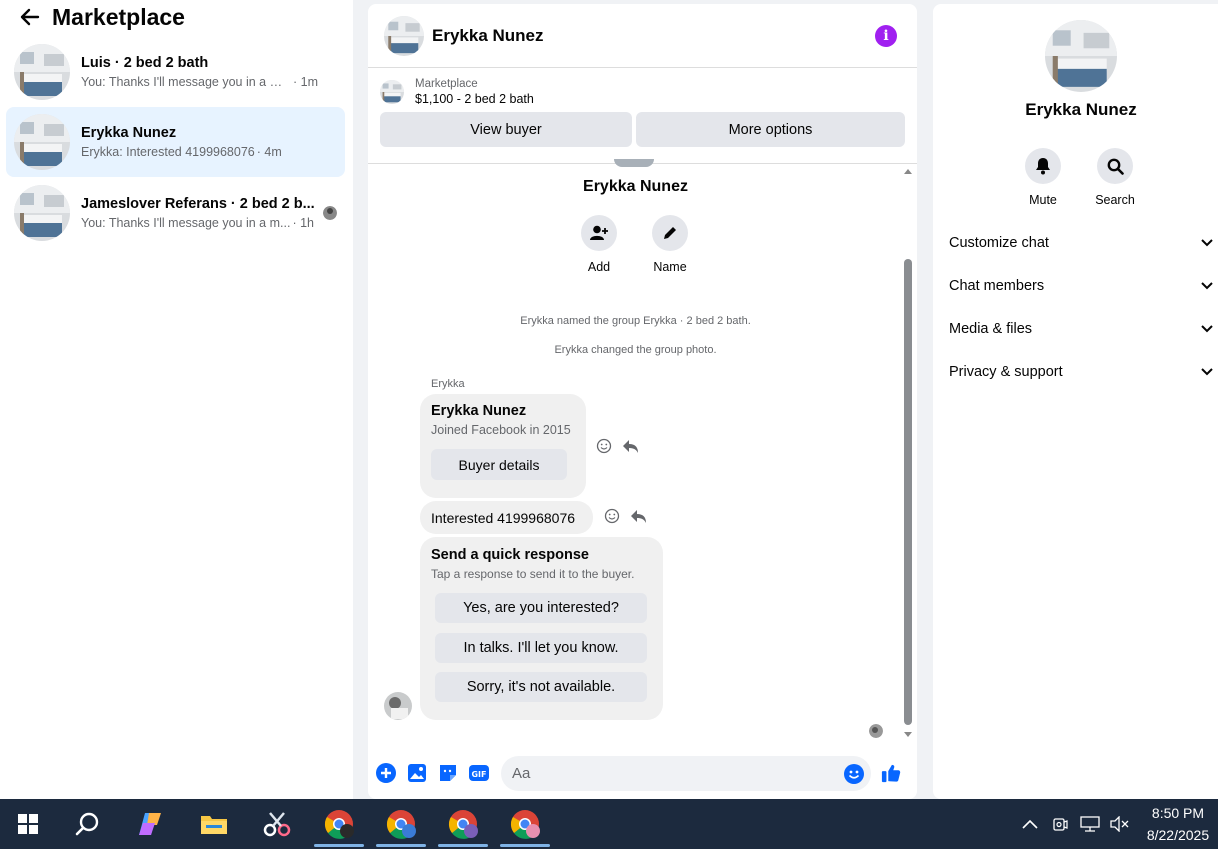 The image size is (1218, 849). Describe the element at coordinates (541, 648) in the screenshot. I see `quick-response-option: In talks. I'll let you know.` at that location.